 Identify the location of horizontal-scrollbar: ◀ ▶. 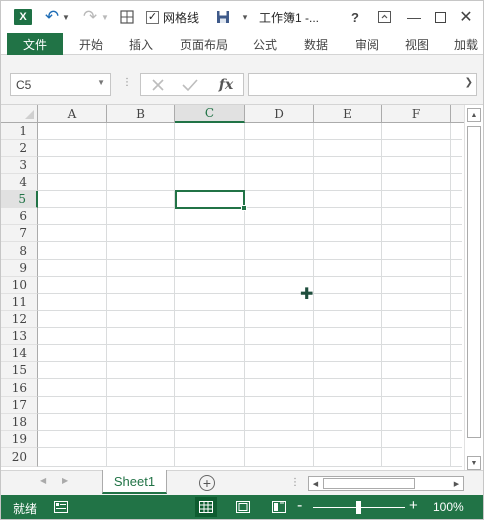
(386, 483).